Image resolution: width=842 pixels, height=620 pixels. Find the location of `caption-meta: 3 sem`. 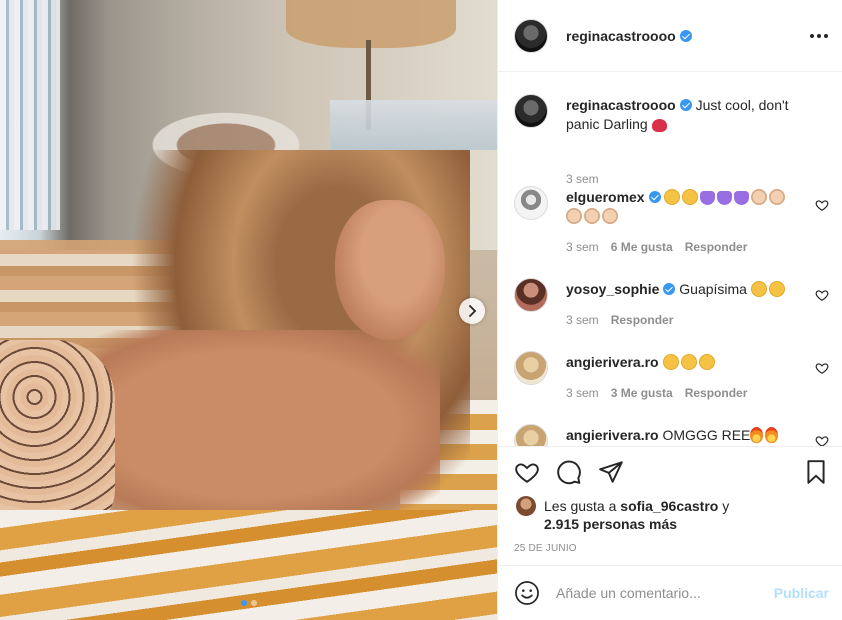

caption-meta: 3 sem is located at coordinates (582, 179).